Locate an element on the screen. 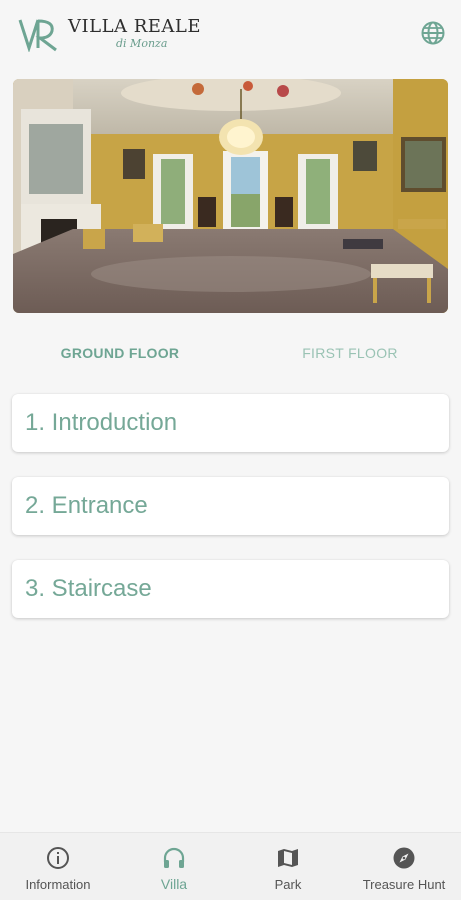 The image size is (461, 900). nav-information: Information is located at coordinates (58, 866).